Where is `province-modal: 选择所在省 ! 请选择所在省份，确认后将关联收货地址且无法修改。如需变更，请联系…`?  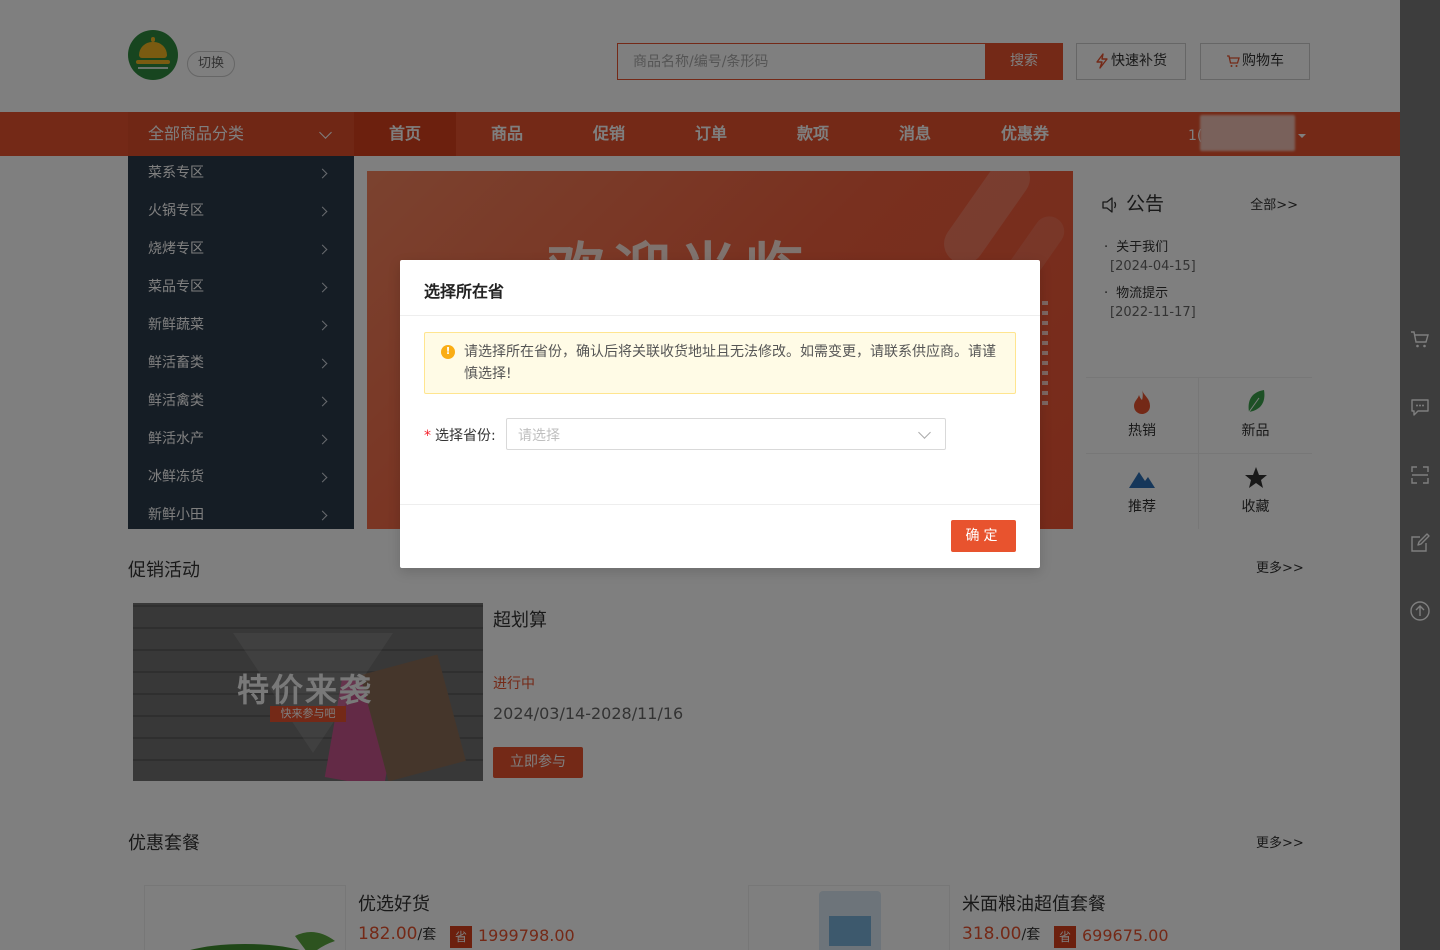
province-modal: 选择所在省 ! 请选择所在省份，确认后将关联收货地址且无法修改。如需变更，请联系… is located at coordinates (720, 414).